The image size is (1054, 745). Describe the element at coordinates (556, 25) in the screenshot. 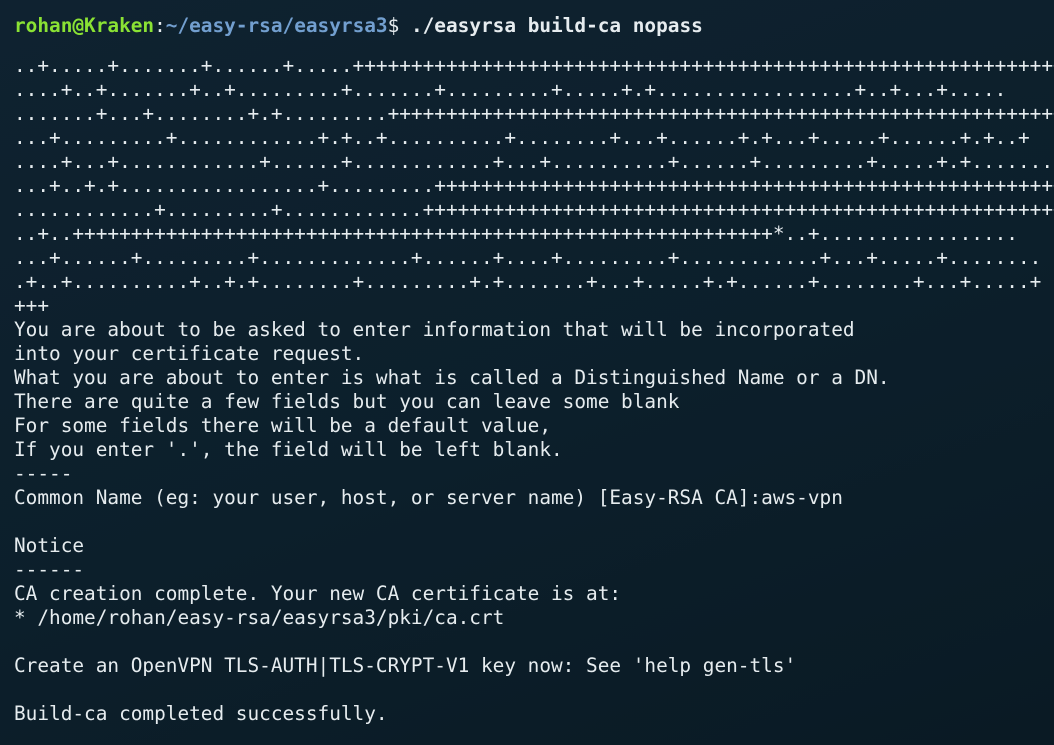

I see `prompt-command: ./easyrsa build-ca nopass` at that location.